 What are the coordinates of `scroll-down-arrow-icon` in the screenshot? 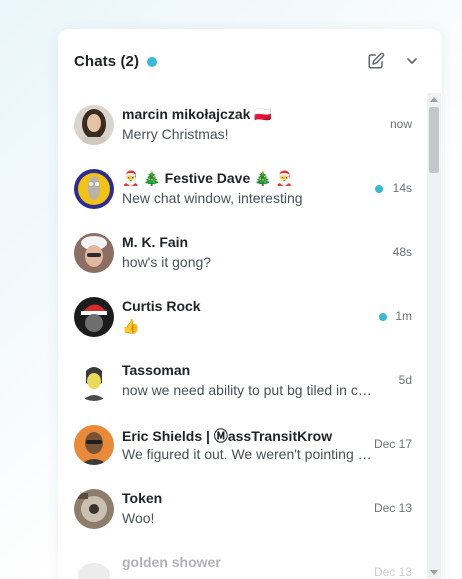 It's located at (434, 572).